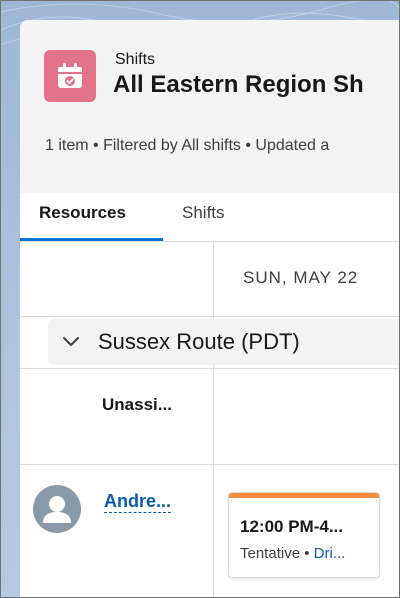  Describe the element at coordinates (135, 59) in the screenshot. I see `object-label: Shifts` at that location.